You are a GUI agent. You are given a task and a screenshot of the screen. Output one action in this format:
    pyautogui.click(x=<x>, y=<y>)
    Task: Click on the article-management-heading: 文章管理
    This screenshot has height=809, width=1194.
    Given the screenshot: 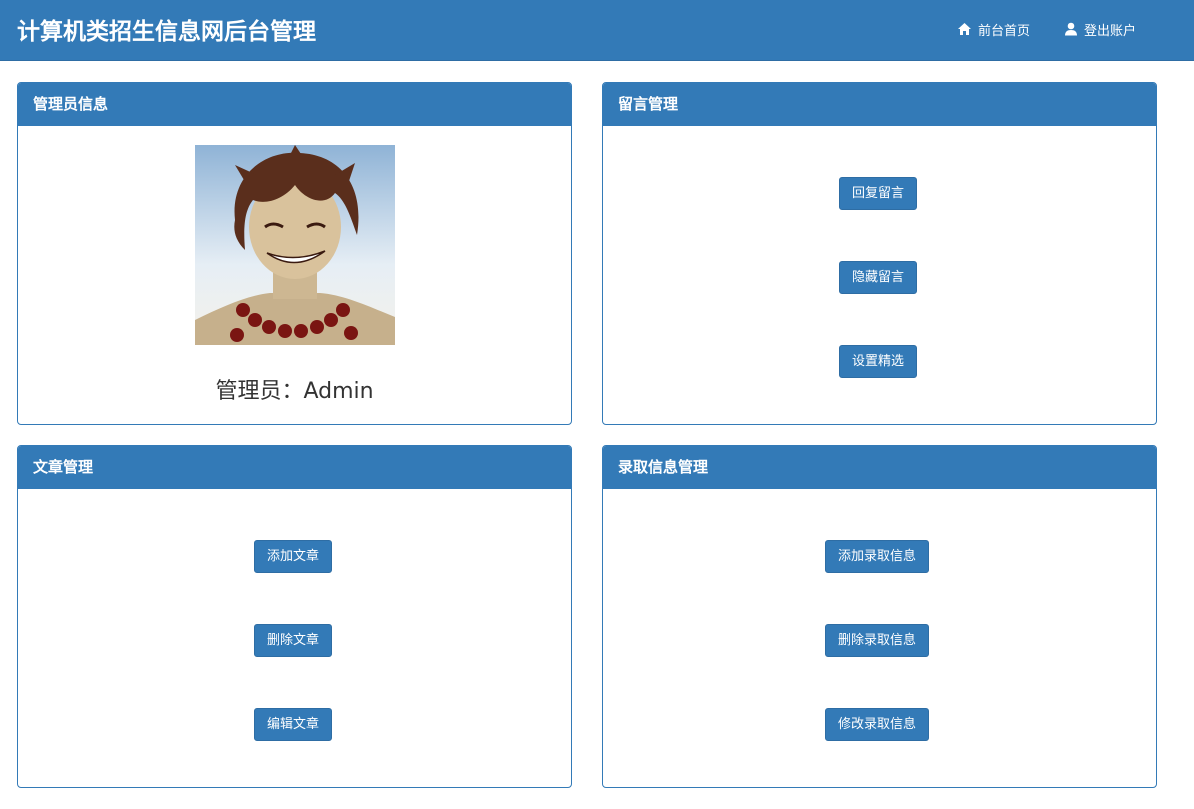 What is the action you would take?
    pyautogui.click(x=294, y=467)
    